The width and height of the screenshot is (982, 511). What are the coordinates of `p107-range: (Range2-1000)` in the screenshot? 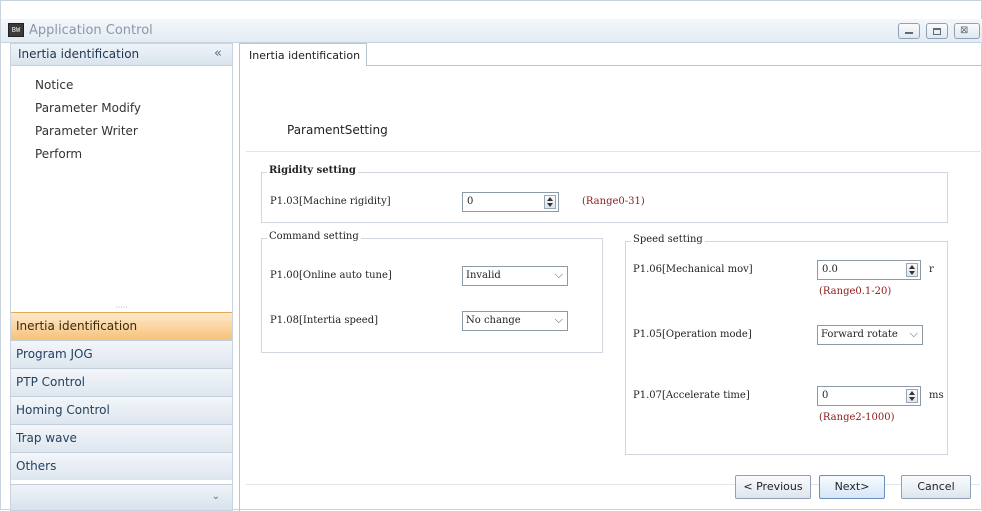 It's located at (857, 417).